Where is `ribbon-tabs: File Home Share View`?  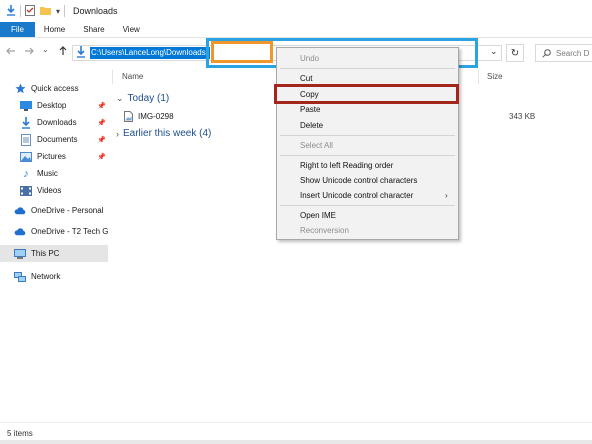
ribbon-tabs: File Home Share View is located at coordinates (296, 30).